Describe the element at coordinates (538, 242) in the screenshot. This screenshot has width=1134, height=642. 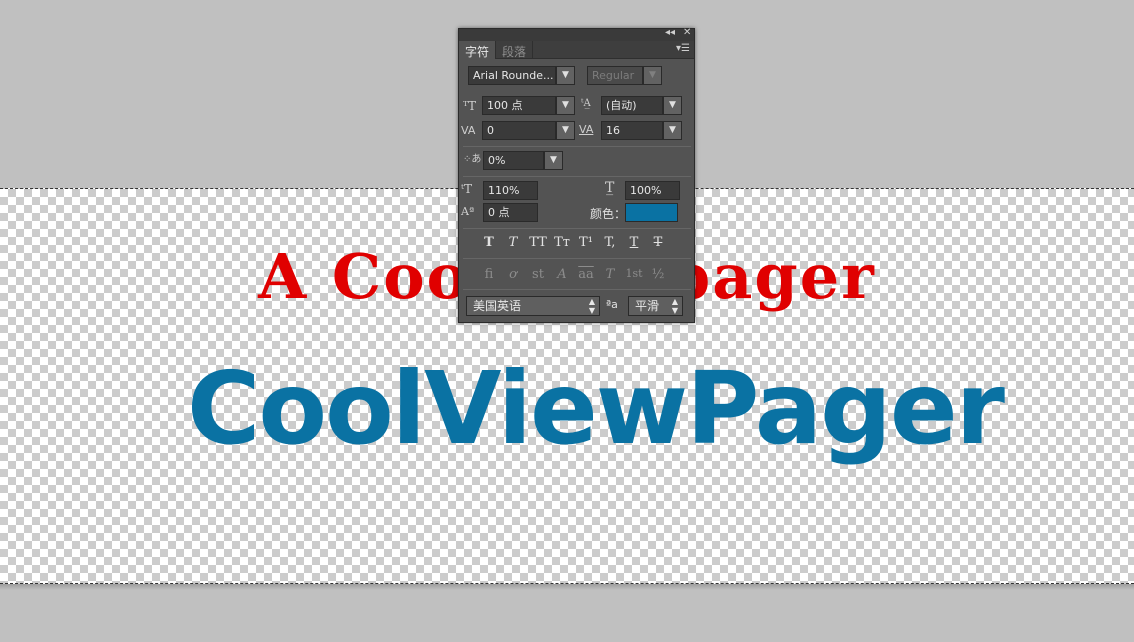
I see `all-caps-button: TT` at that location.